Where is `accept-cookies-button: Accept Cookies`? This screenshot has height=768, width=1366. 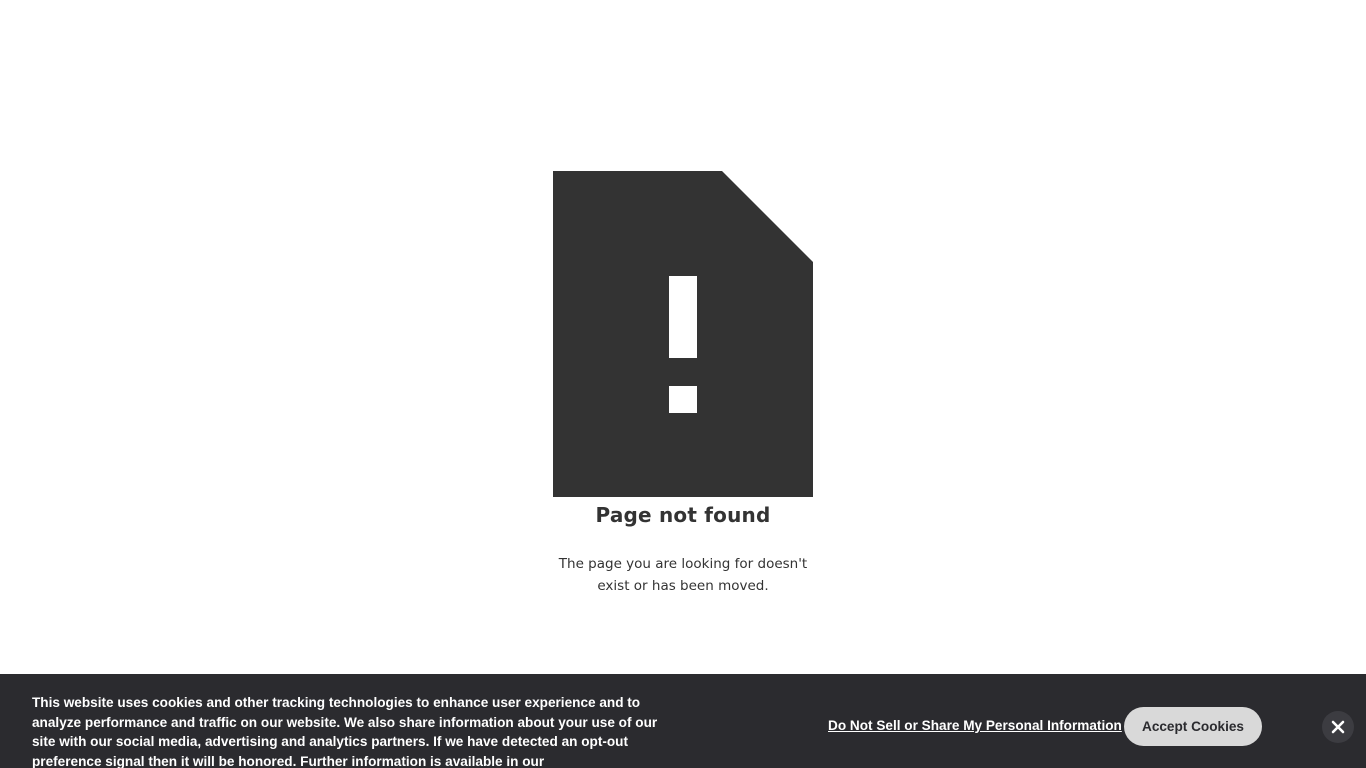
accept-cookies-button: Accept Cookies is located at coordinates (1193, 726).